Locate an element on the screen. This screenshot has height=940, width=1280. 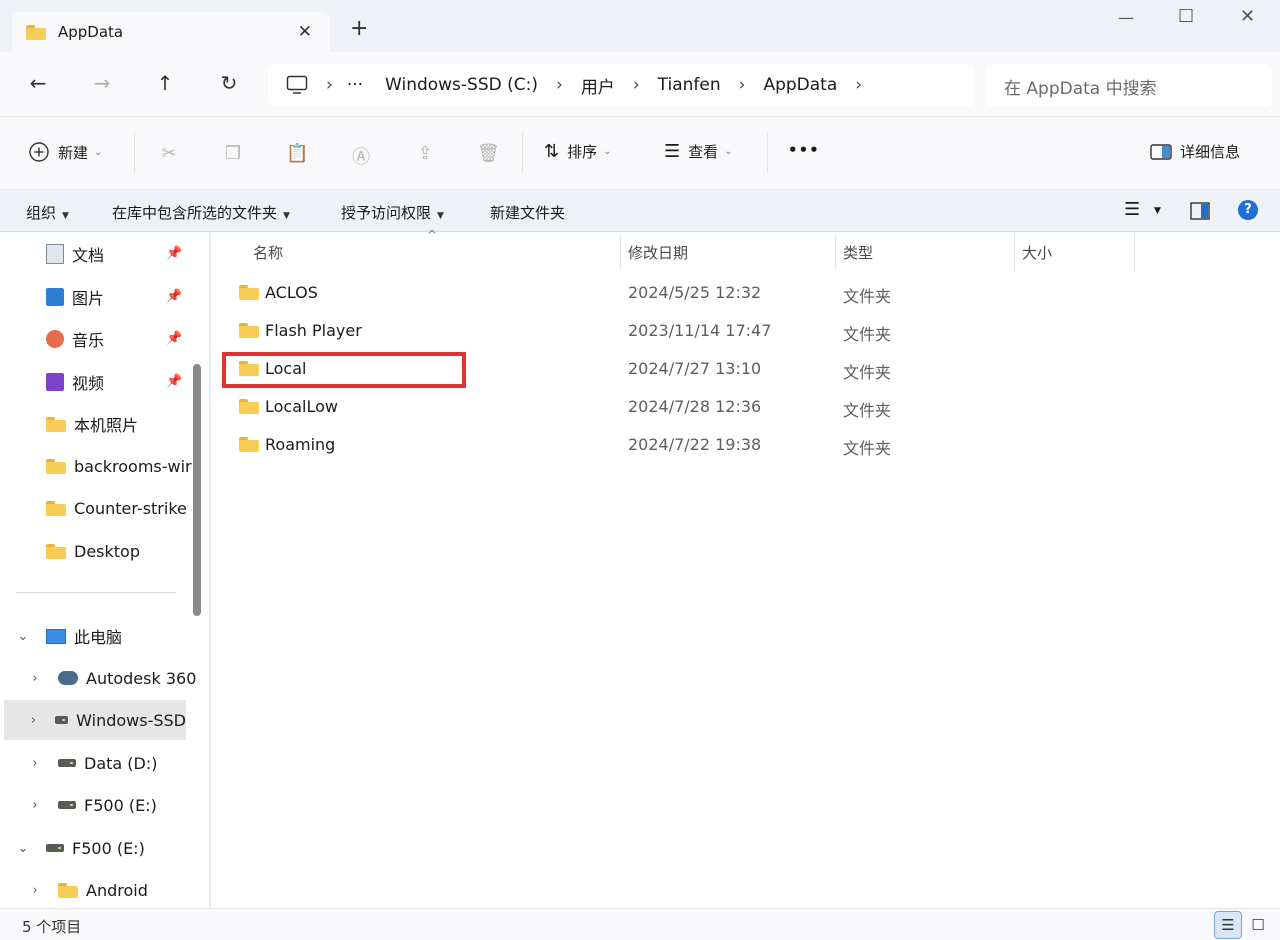
sidebar-item-autodesk: › Autodesk 360 is located at coordinates (112, 678).